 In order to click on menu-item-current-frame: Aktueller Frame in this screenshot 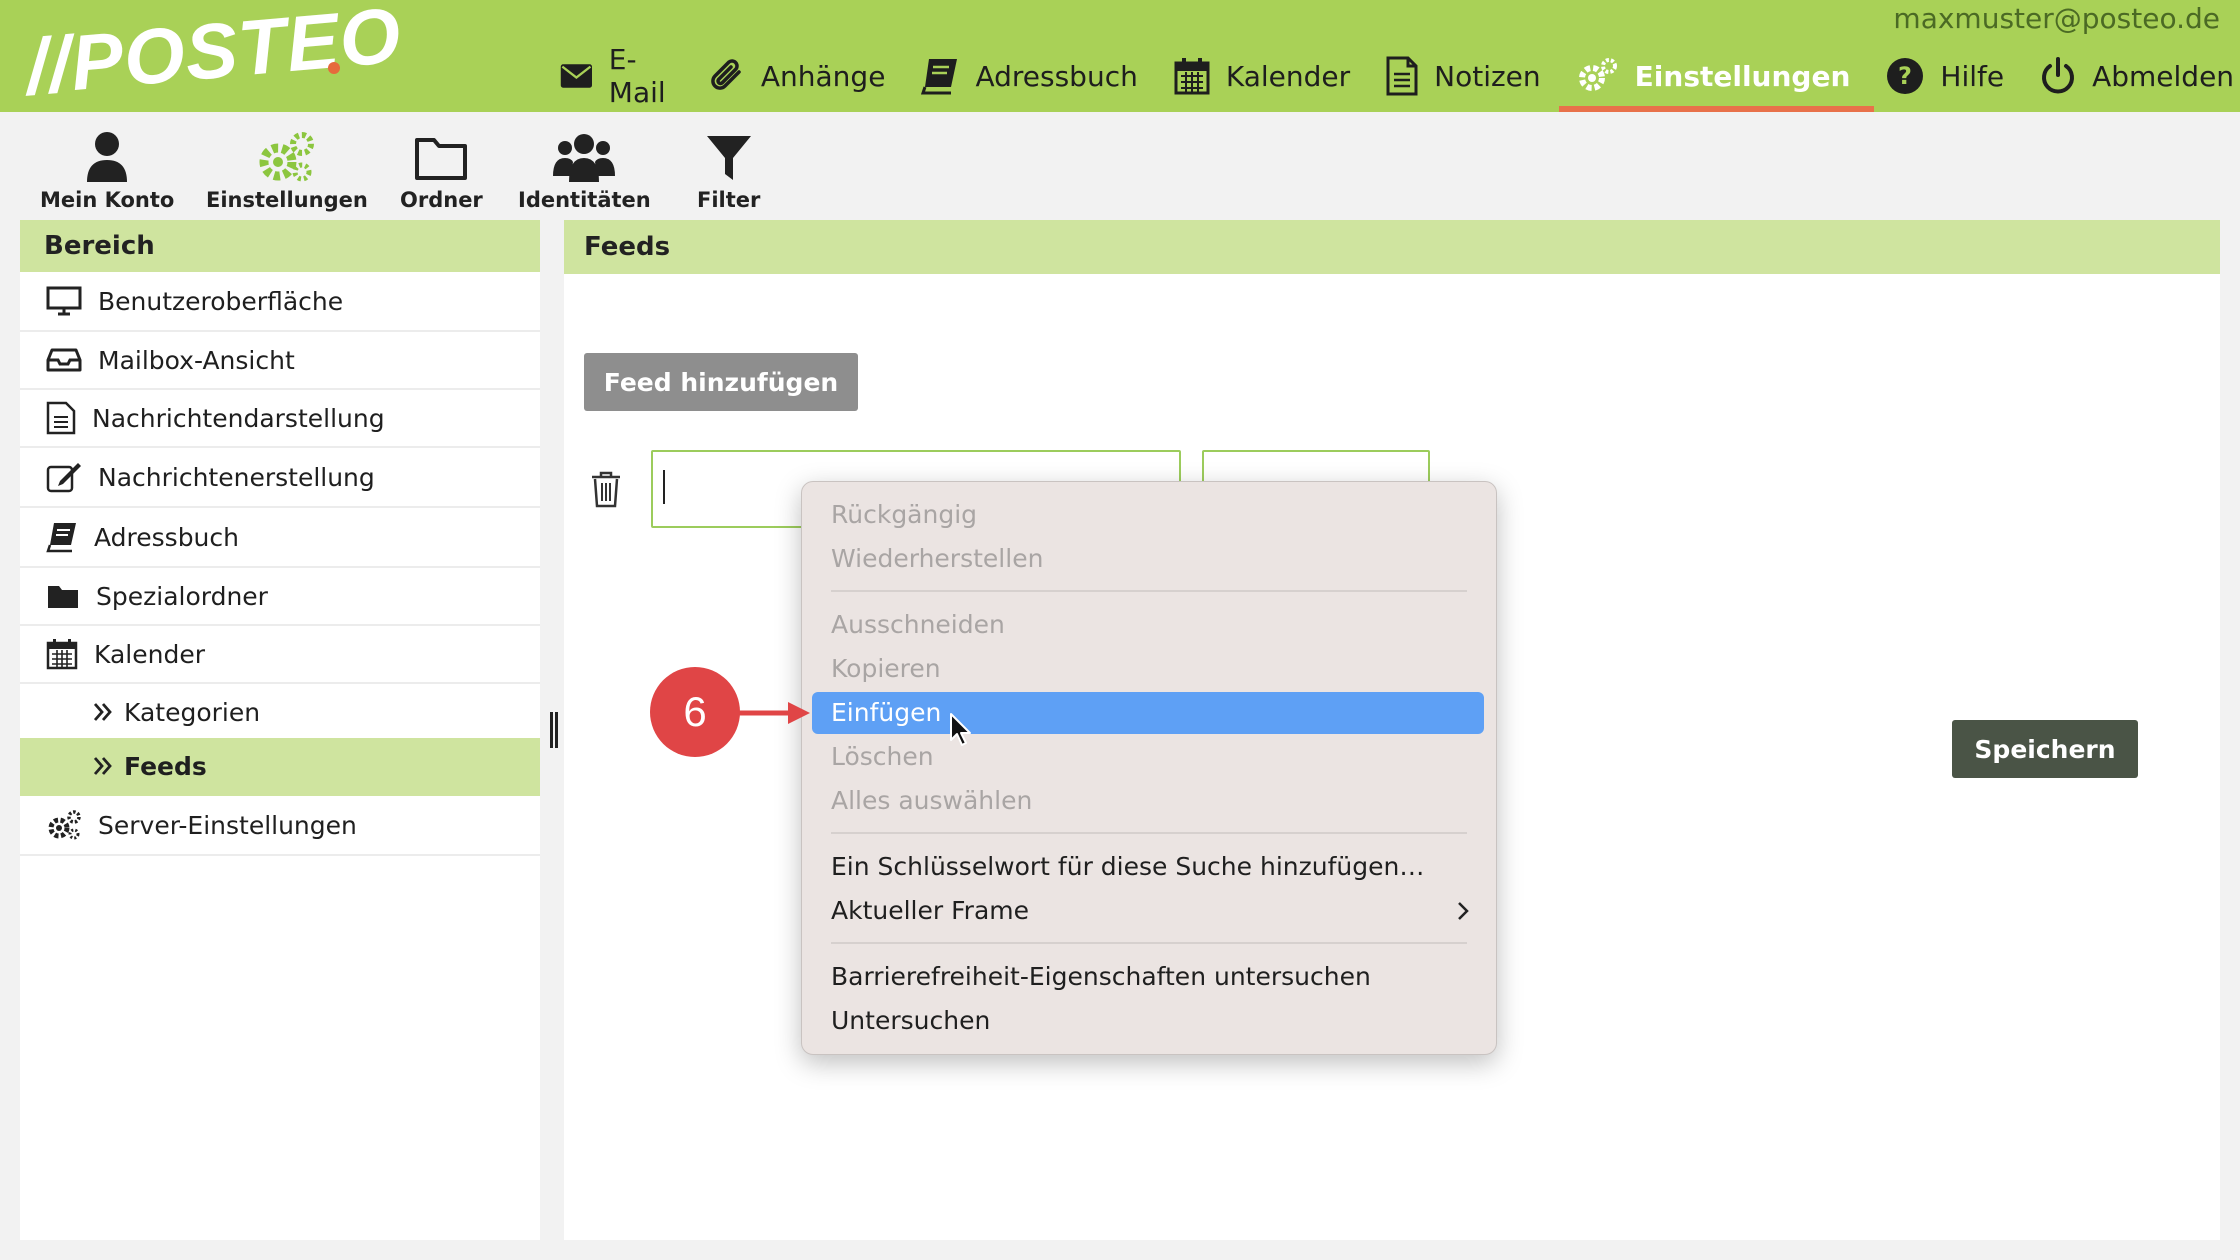, I will do `click(1149, 911)`.